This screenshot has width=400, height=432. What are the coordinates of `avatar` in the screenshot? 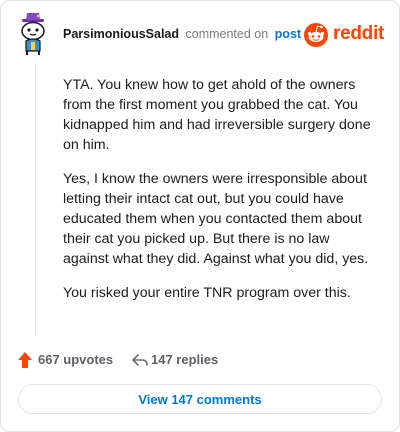 It's located at (35, 35).